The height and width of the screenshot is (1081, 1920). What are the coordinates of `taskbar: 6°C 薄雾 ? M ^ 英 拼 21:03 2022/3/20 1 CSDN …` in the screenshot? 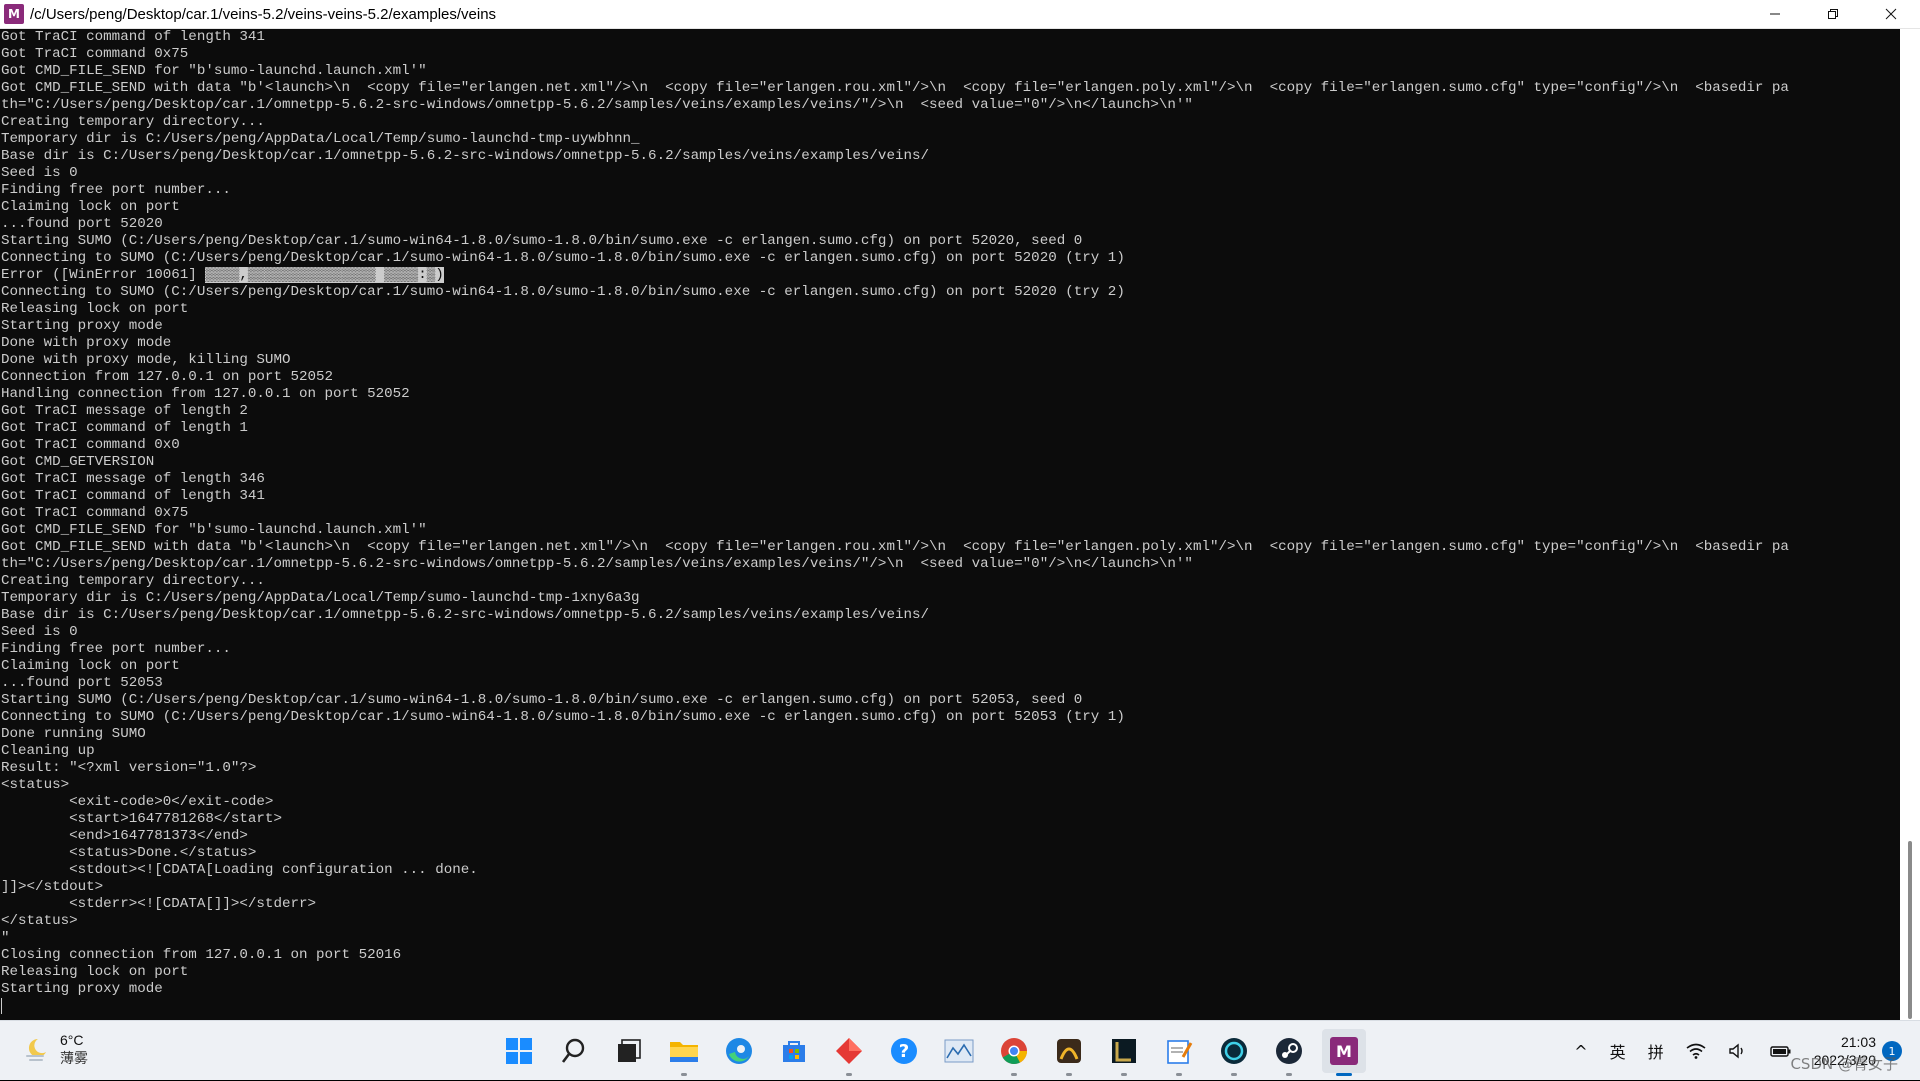 It's located at (960, 1050).